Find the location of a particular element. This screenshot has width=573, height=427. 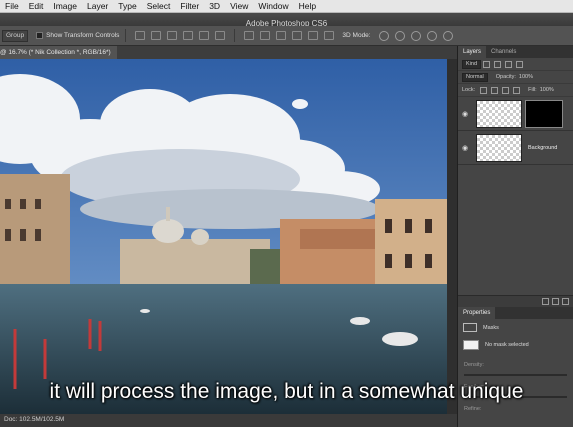

menu-help: Help is located at coordinates (307, 6).